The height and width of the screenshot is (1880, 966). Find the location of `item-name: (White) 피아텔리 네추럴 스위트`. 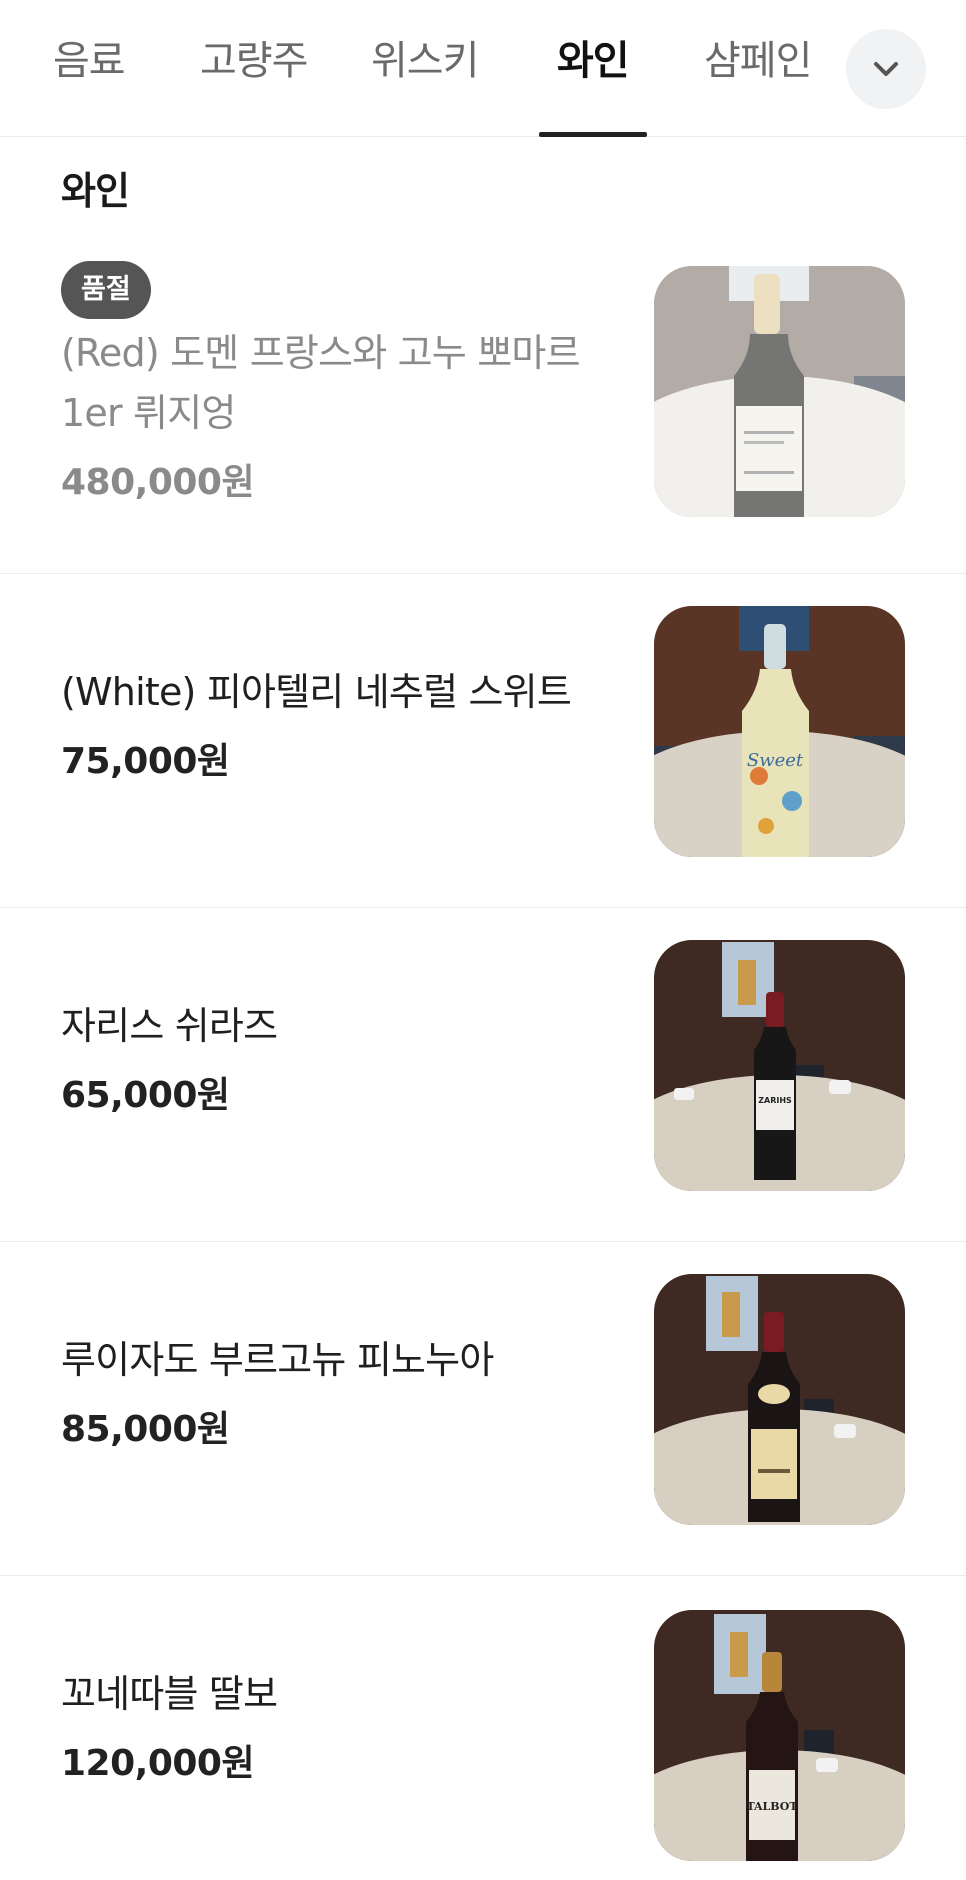

item-name: (White) 피아텔리 네추럴 스위트 is located at coordinates (316, 692).